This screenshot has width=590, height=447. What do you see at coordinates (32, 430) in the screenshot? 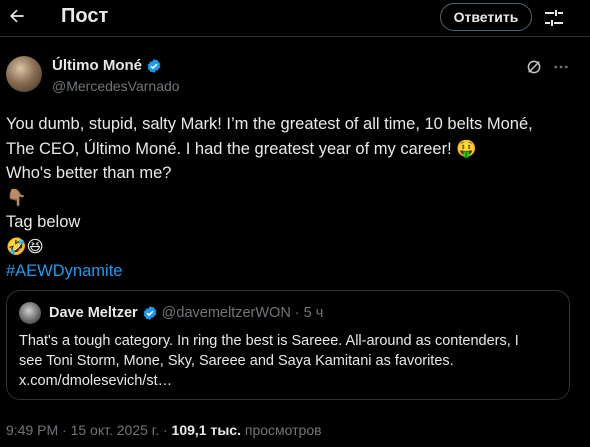
I see `post-time: 9:49 PM` at bounding box center [32, 430].